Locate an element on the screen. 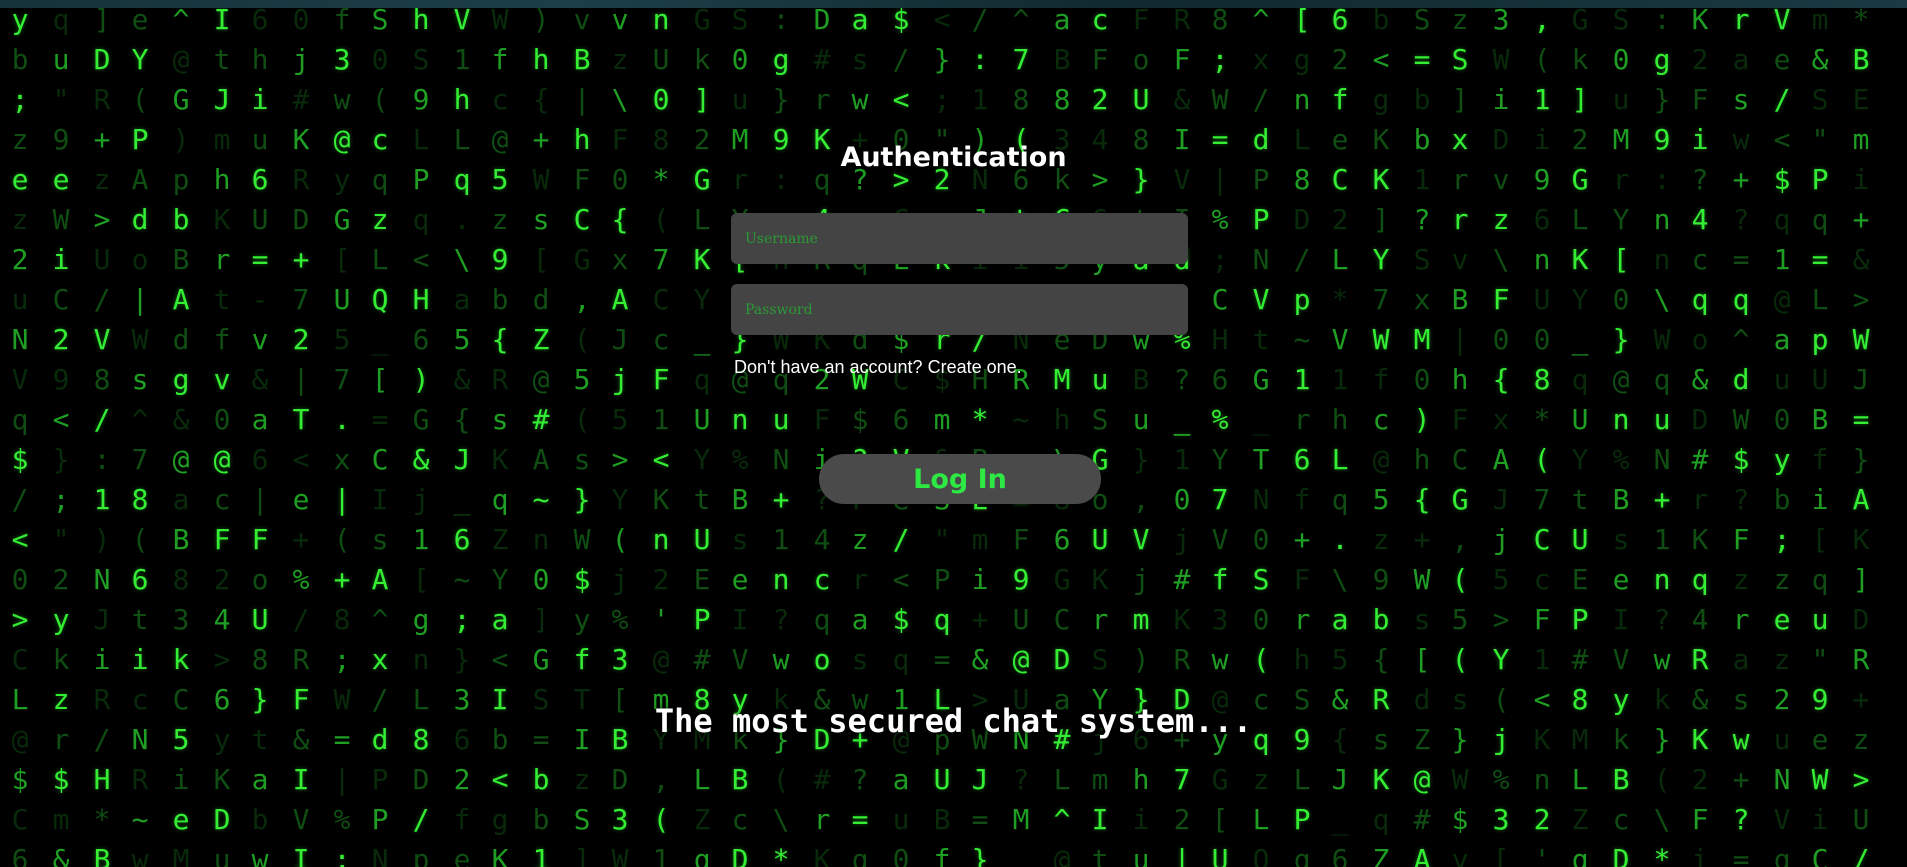 The width and height of the screenshot is (1907, 867). password-input is located at coordinates (959, 309).